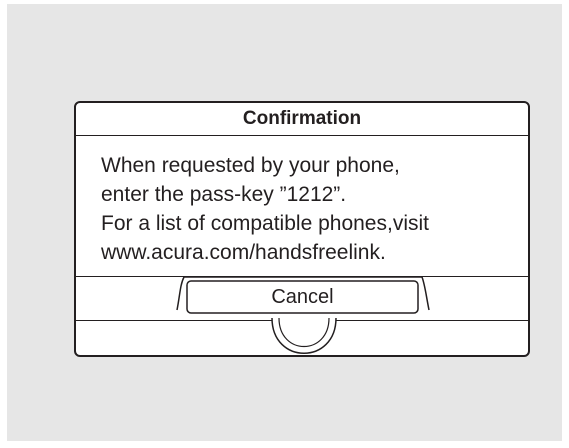  Describe the element at coordinates (250, 165) in the screenshot. I see `message-line: When requested by your phone,` at that location.